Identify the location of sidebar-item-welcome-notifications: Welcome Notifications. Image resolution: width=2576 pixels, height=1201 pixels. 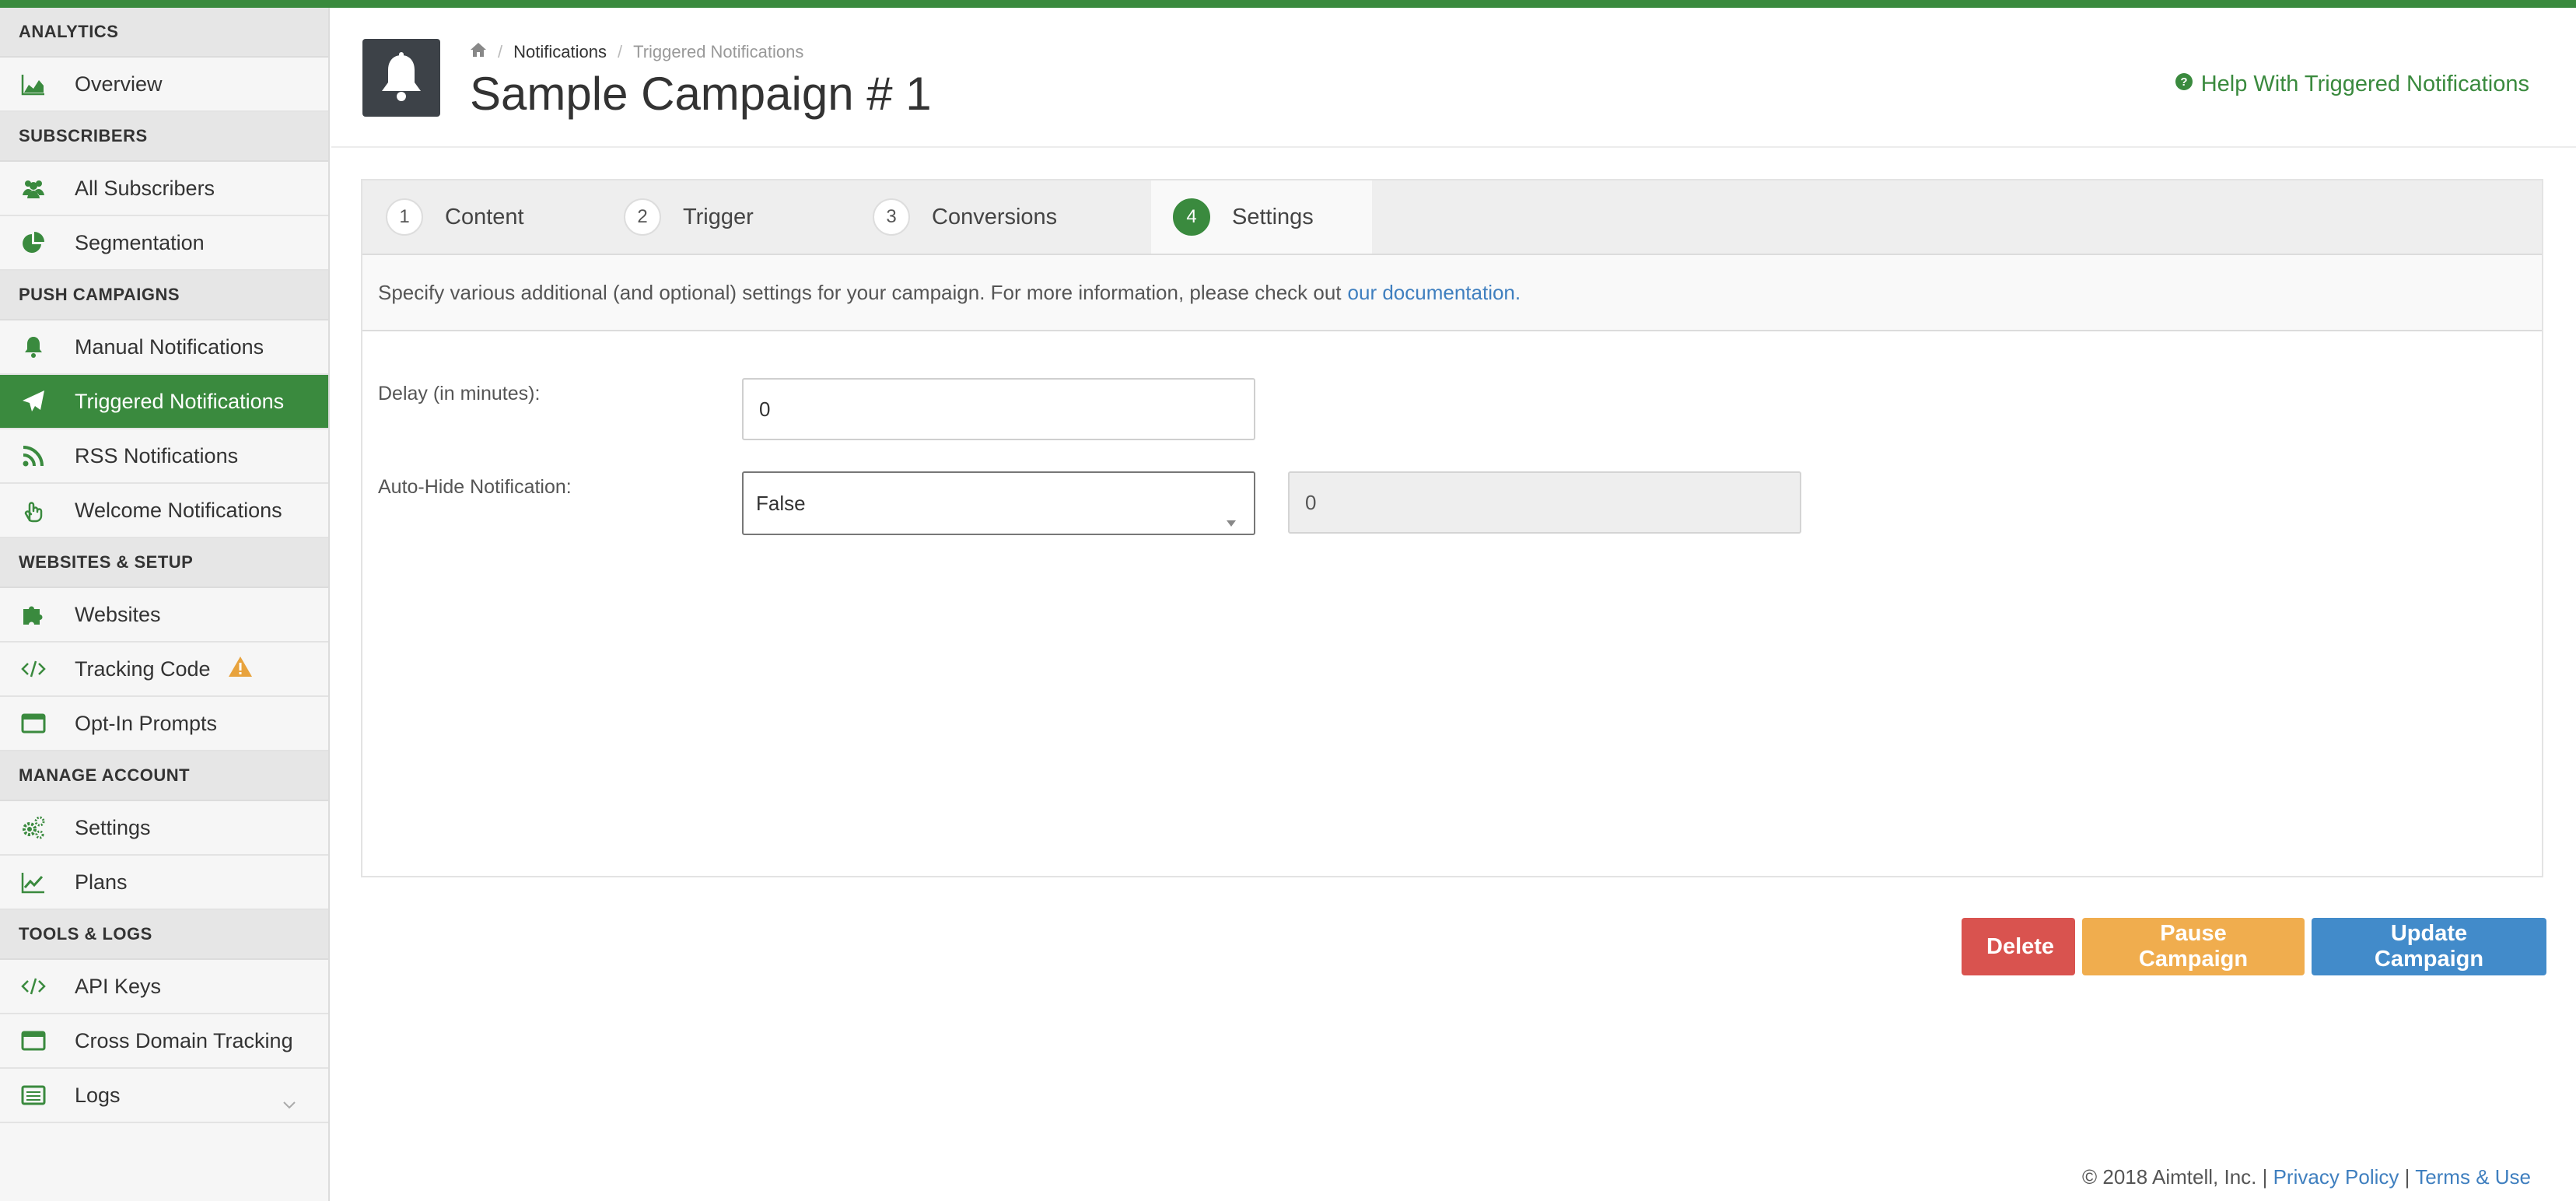
(164, 511).